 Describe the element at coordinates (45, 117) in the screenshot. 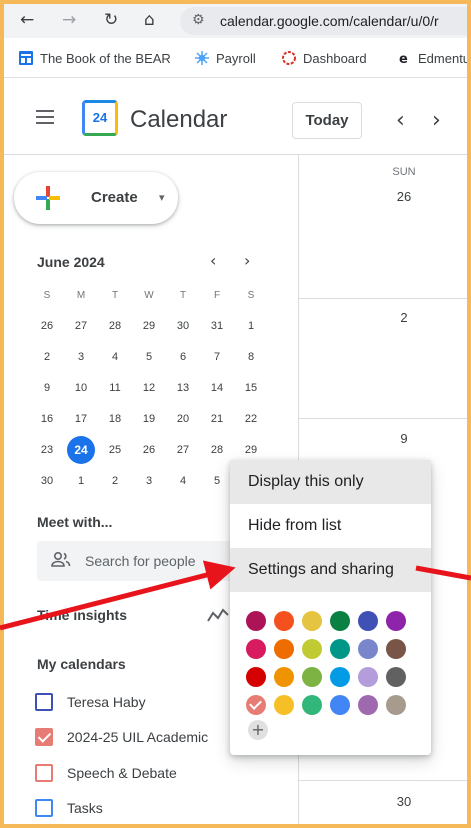

I see `main-menu-icon` at that location.